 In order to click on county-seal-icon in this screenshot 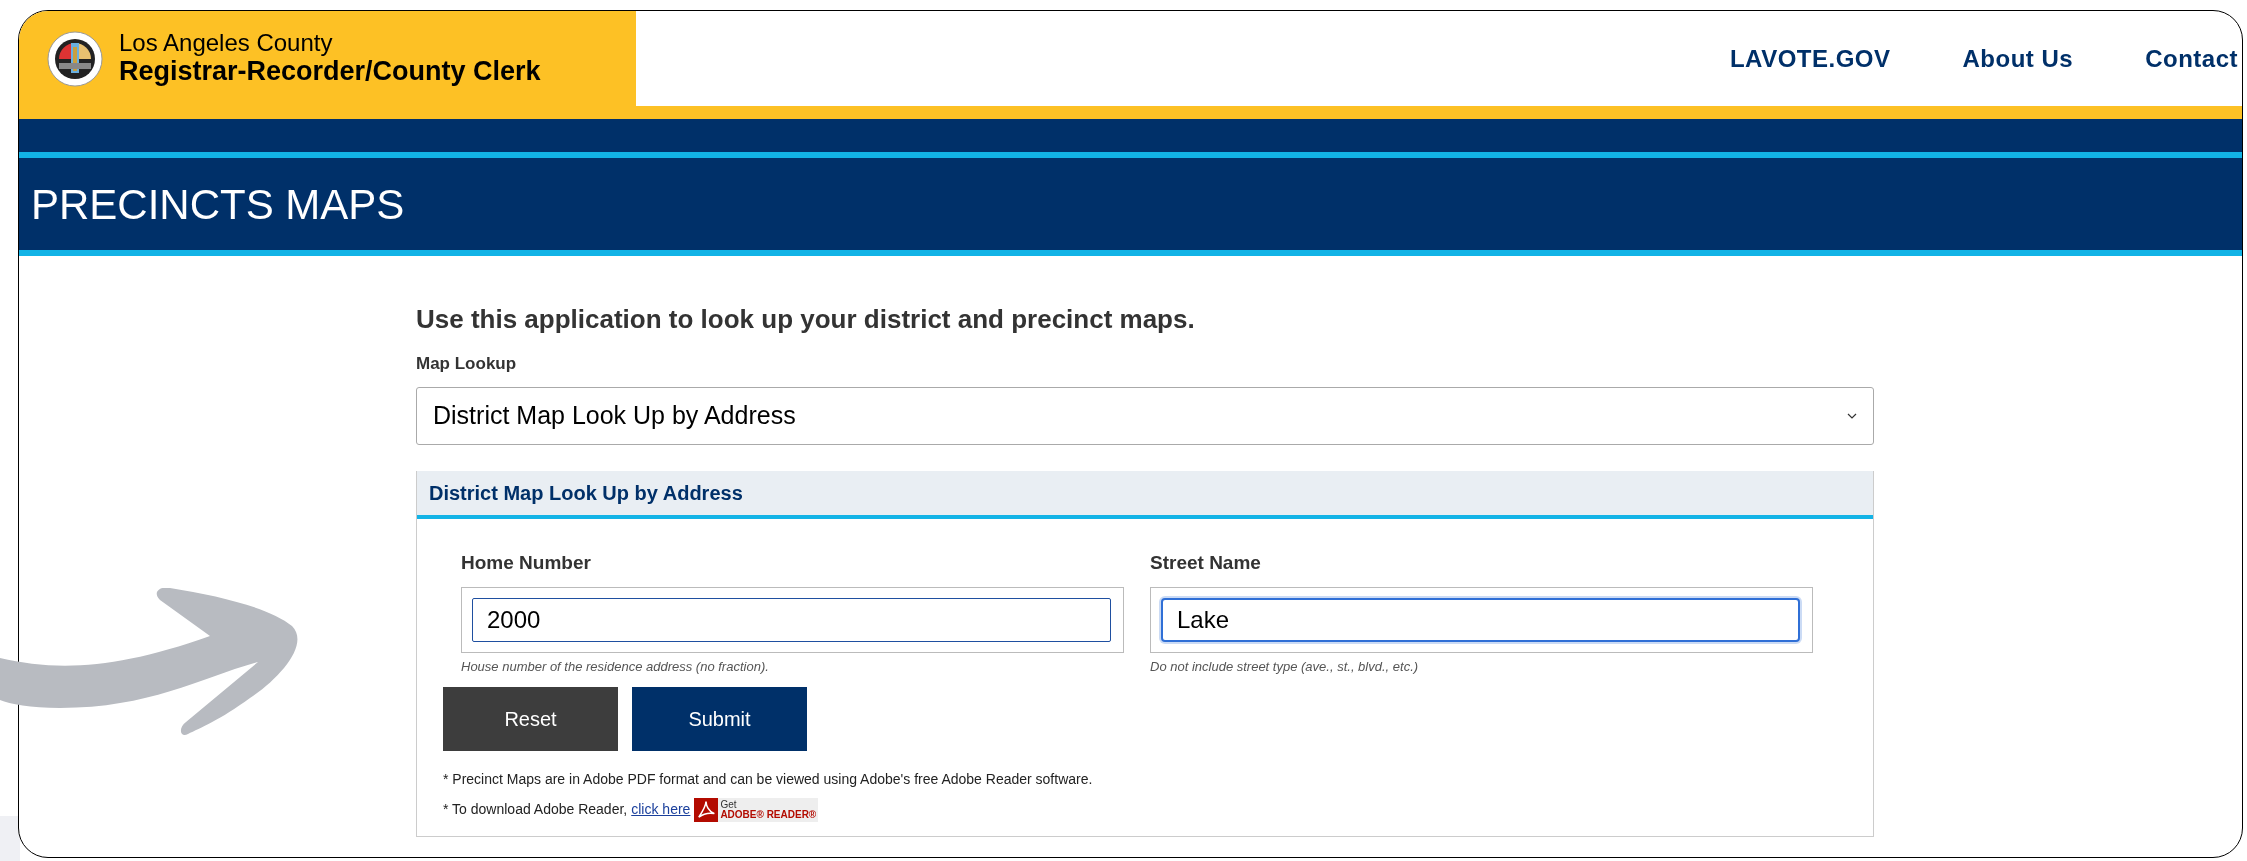, I will do `click(75, 58)`.